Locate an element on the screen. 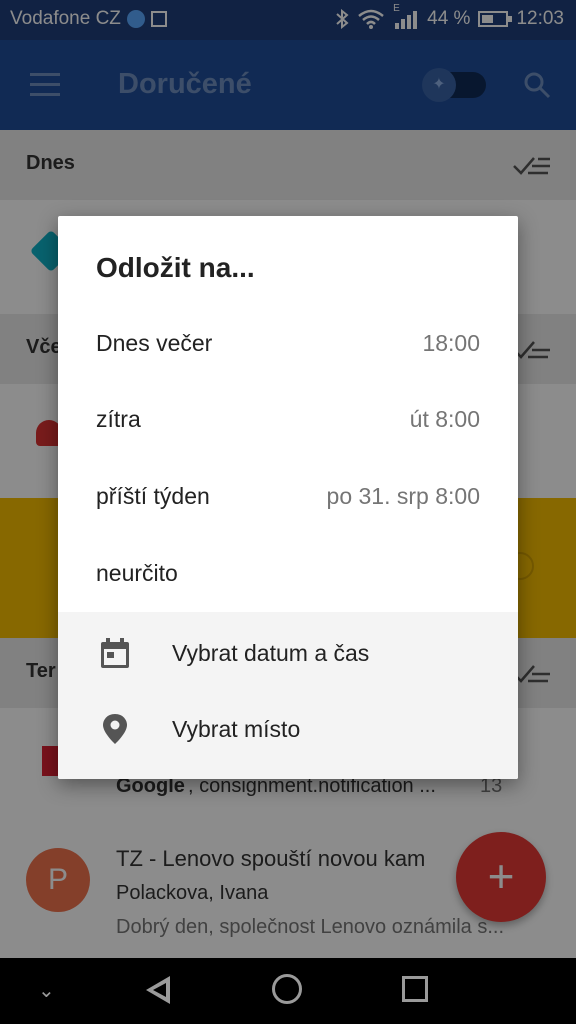 The width and height of the screenshot is (576, 1024). snooze-option-next-week: příští týden po 31. srp 8:00 is located at coordinates (288, 499).